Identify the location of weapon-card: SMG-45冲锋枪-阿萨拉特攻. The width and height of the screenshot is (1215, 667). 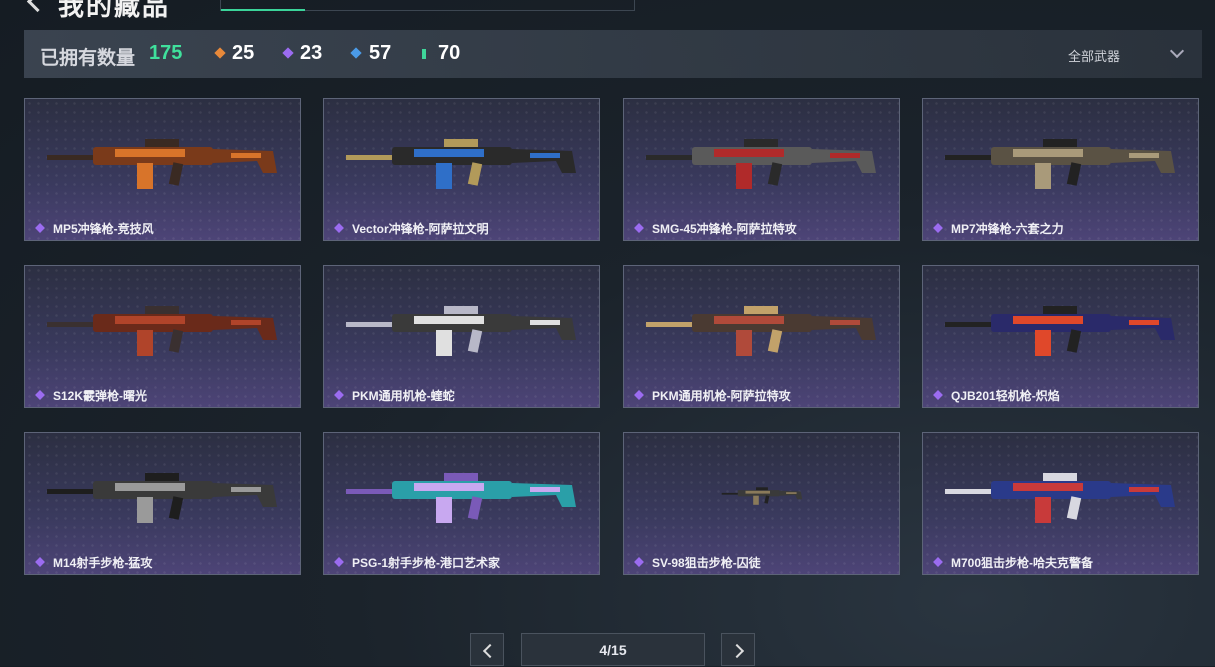
(761, 169).